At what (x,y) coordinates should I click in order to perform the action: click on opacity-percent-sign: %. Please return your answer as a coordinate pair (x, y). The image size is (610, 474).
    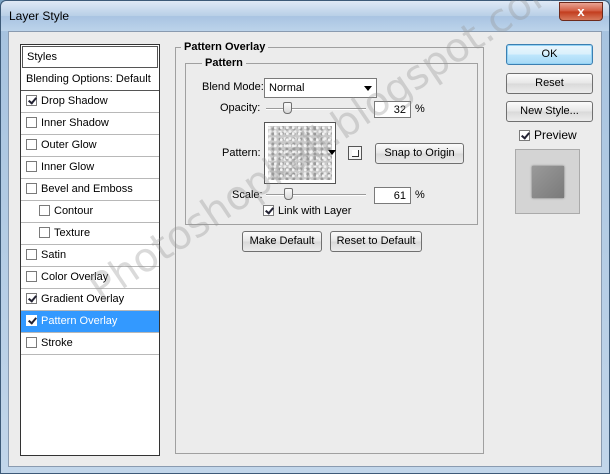
    Looking at the image, I should click on (420, 109).